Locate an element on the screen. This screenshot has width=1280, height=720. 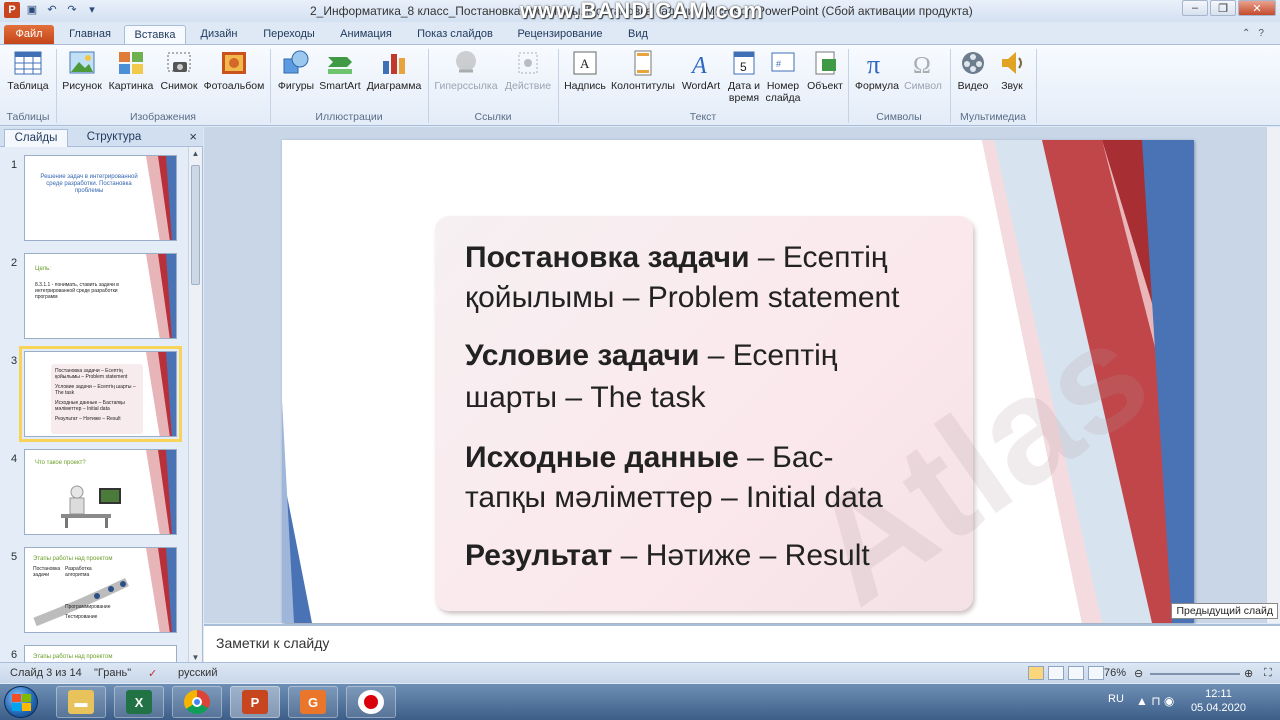
slides-pane-tabs: Слайды Структура × is located at coordinates (101, 137).